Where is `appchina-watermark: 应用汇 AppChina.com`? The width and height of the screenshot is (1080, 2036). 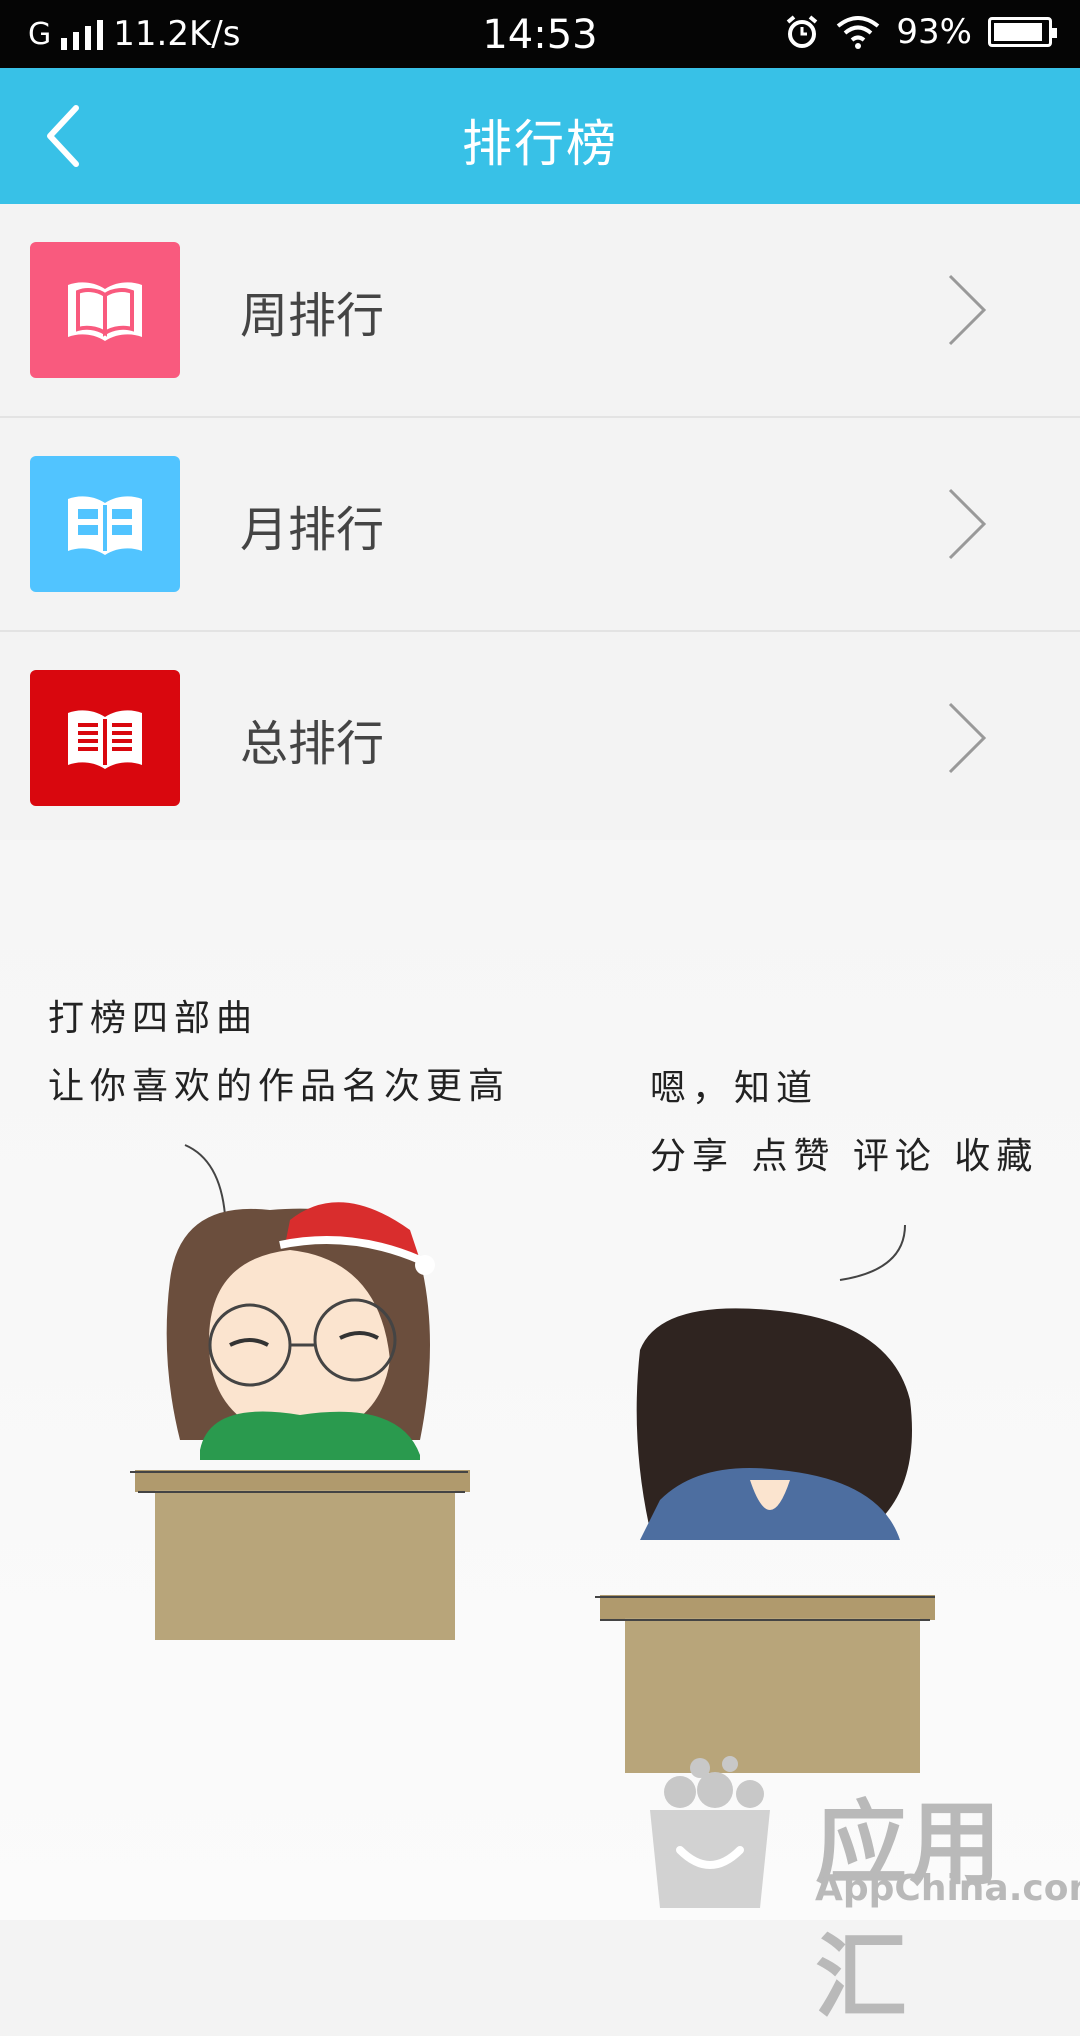 appchina-watermark: 应用汇 AppChina.com is located at coordinates (860, 1885).